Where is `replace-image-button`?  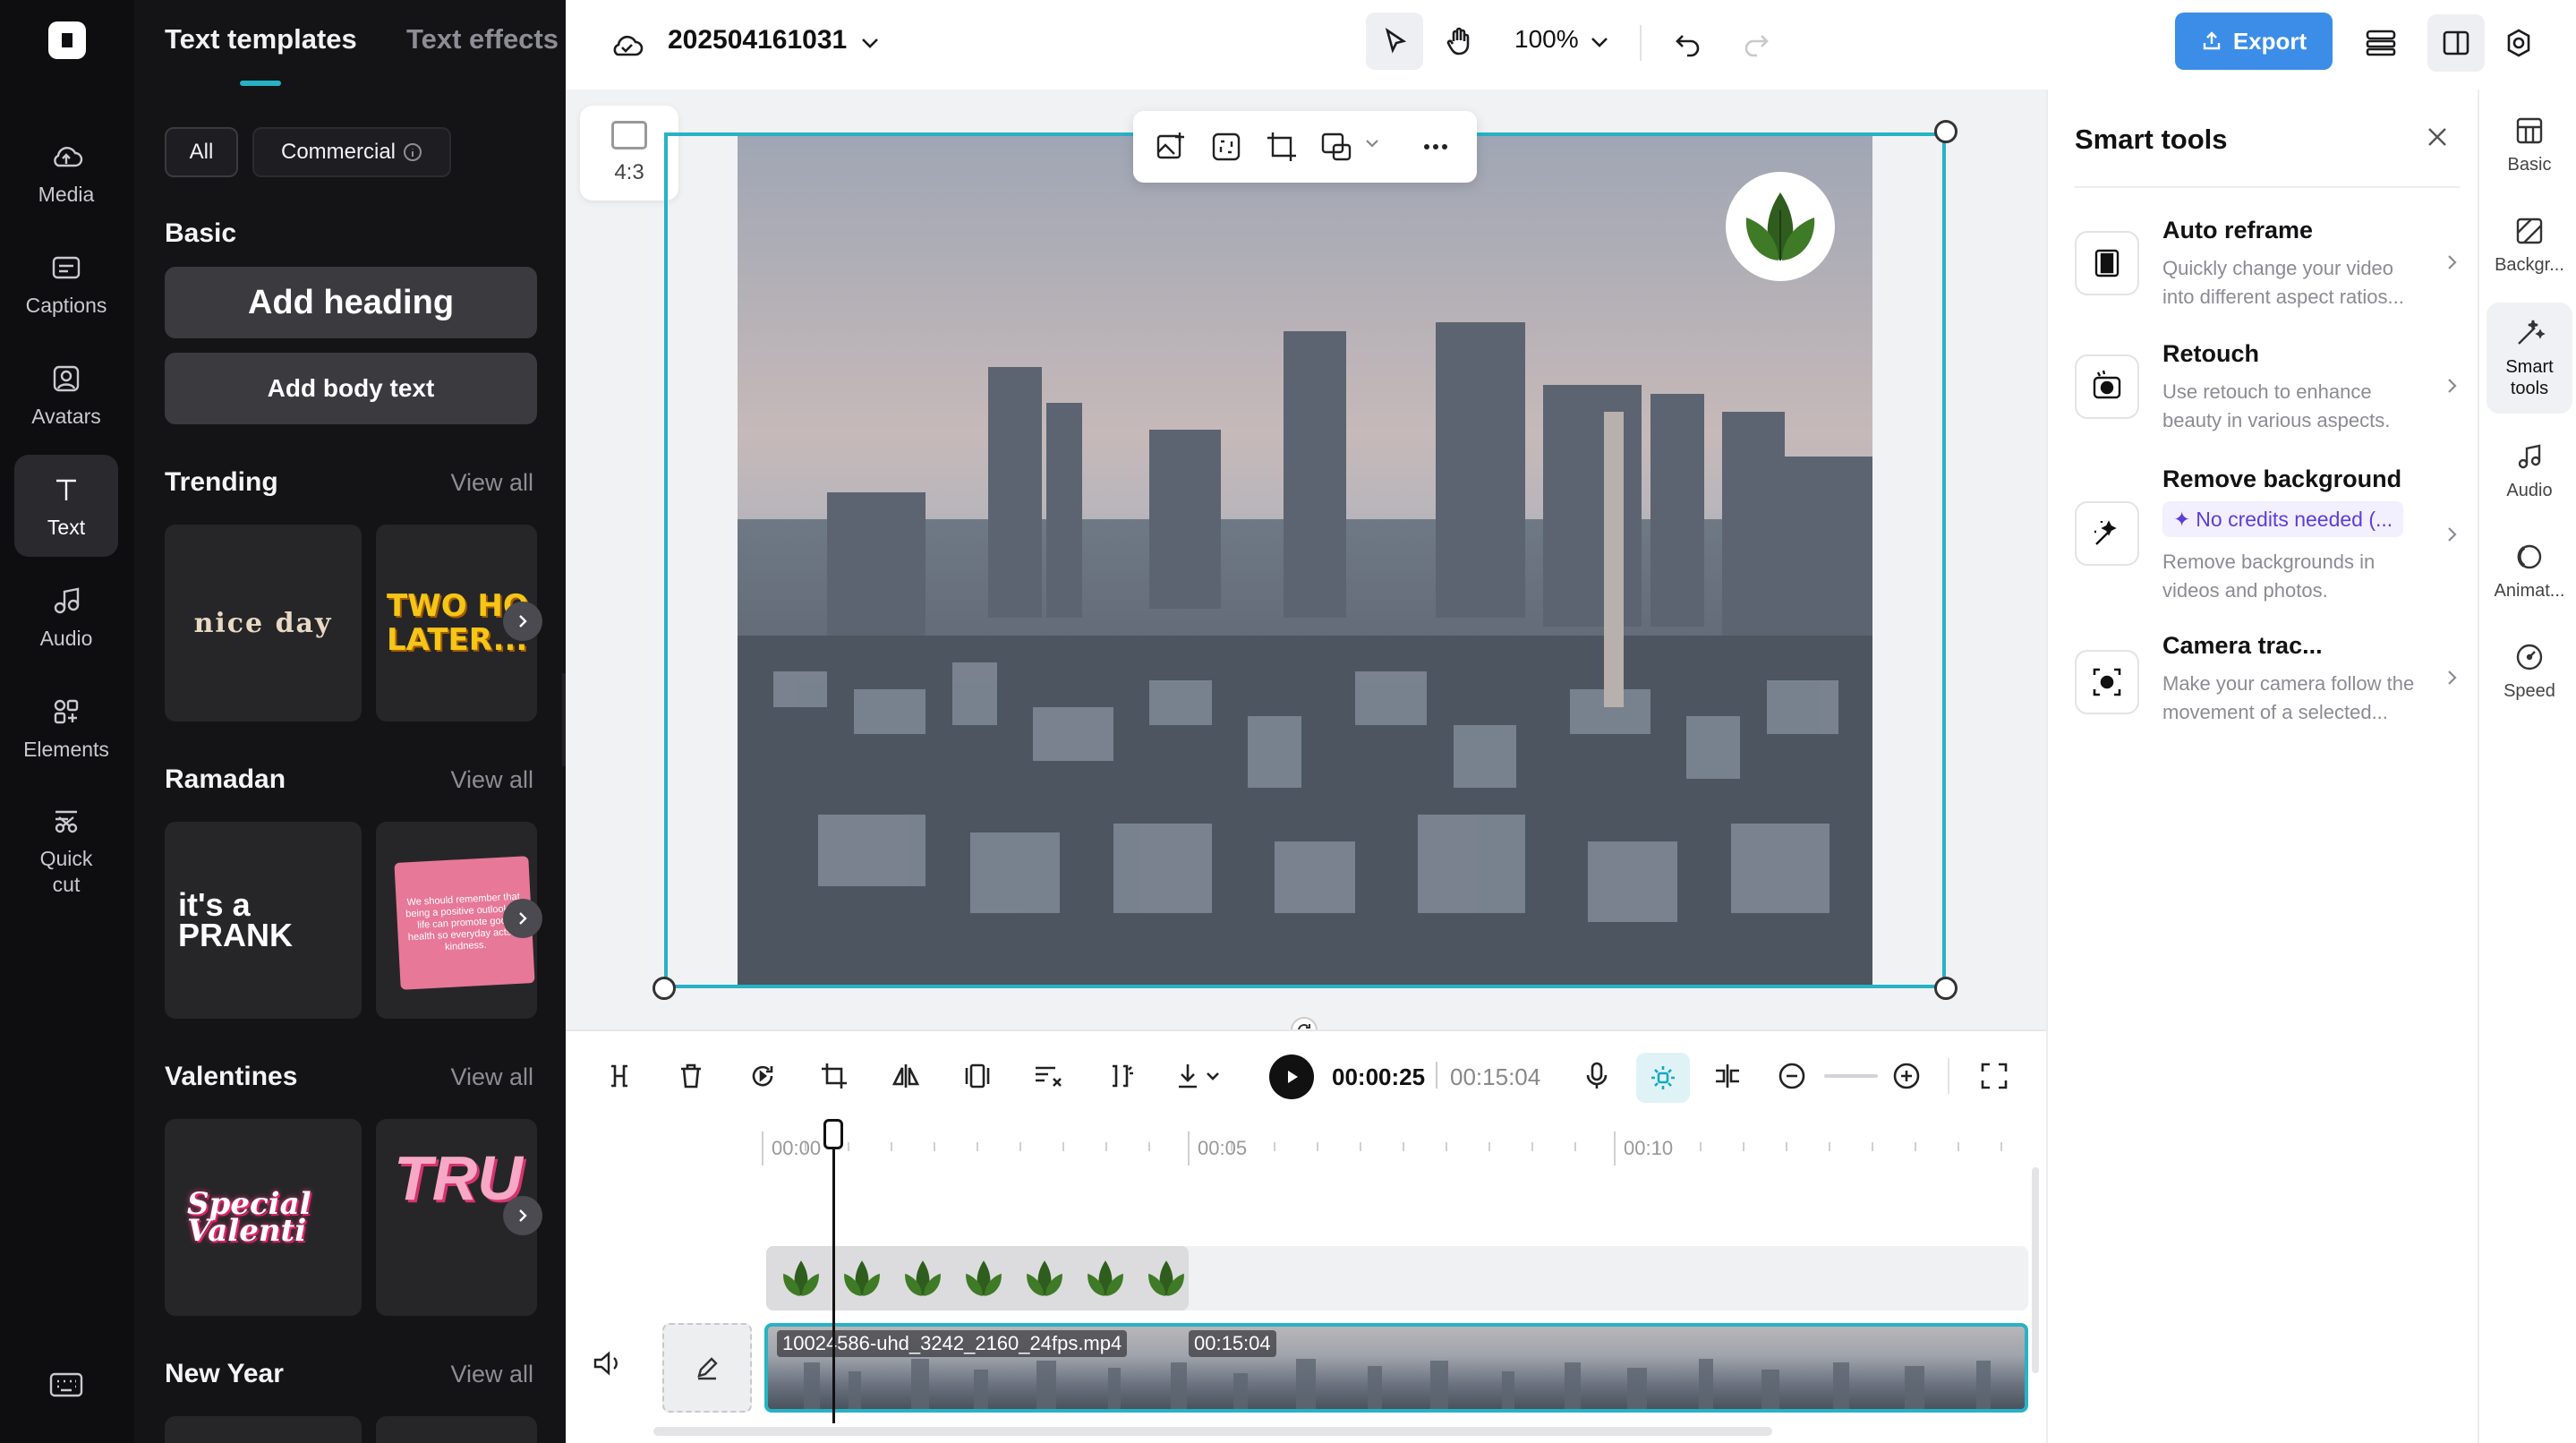 replace-image-button is located at coordinates (1171, 147).